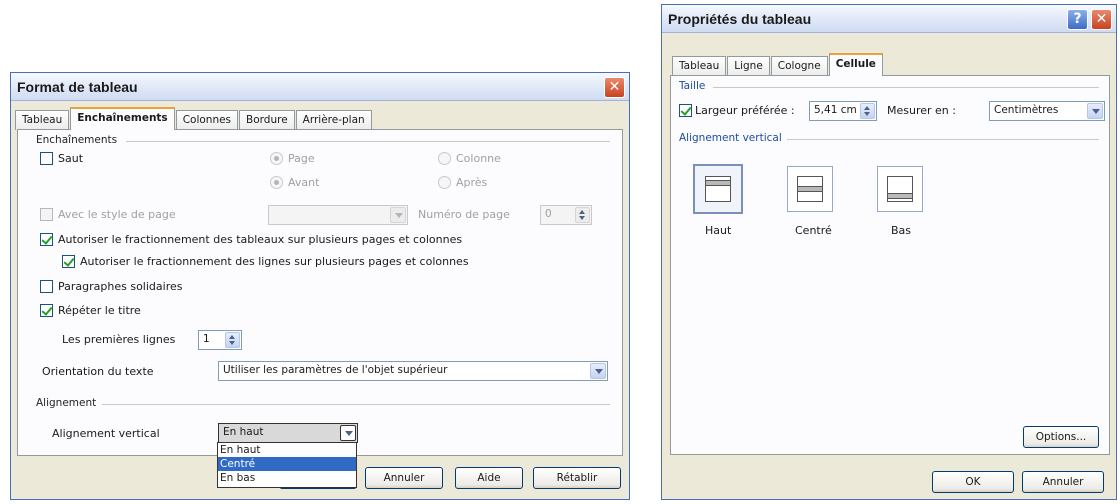 The height and width of the screenshot is (504, 1120). I want to click on repeter-titre-label: Répéter le titre, so click(99, 310).